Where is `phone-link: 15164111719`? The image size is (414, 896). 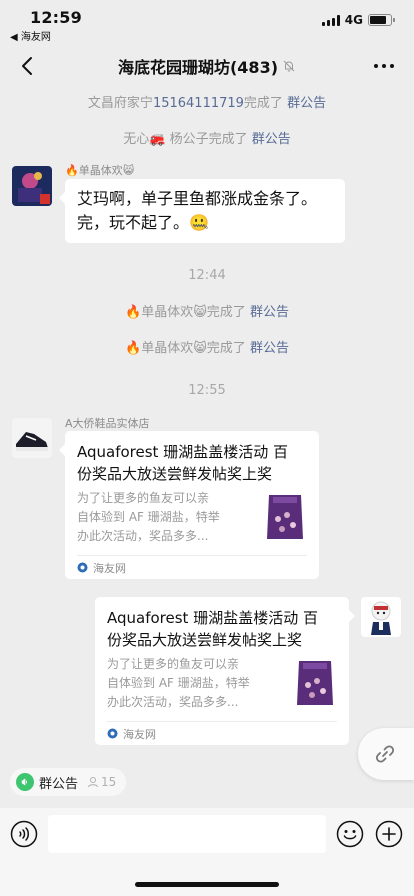 phone-link: 15164111719 is located at coordinates (198, 103).